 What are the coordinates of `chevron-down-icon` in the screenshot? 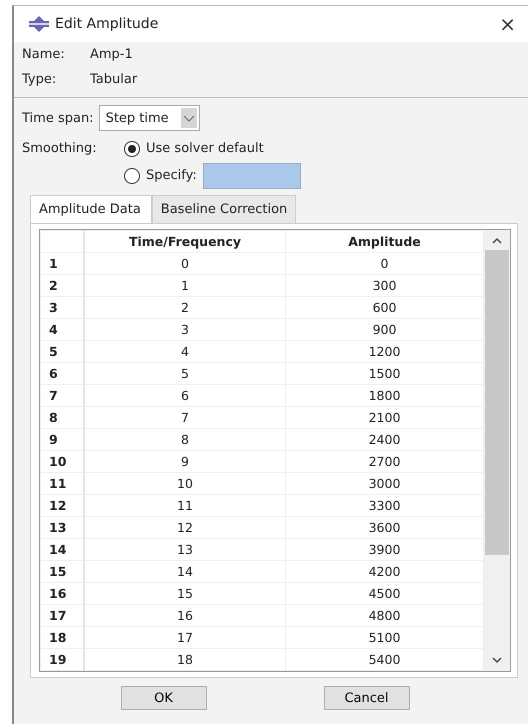 It's located at (188, 118).